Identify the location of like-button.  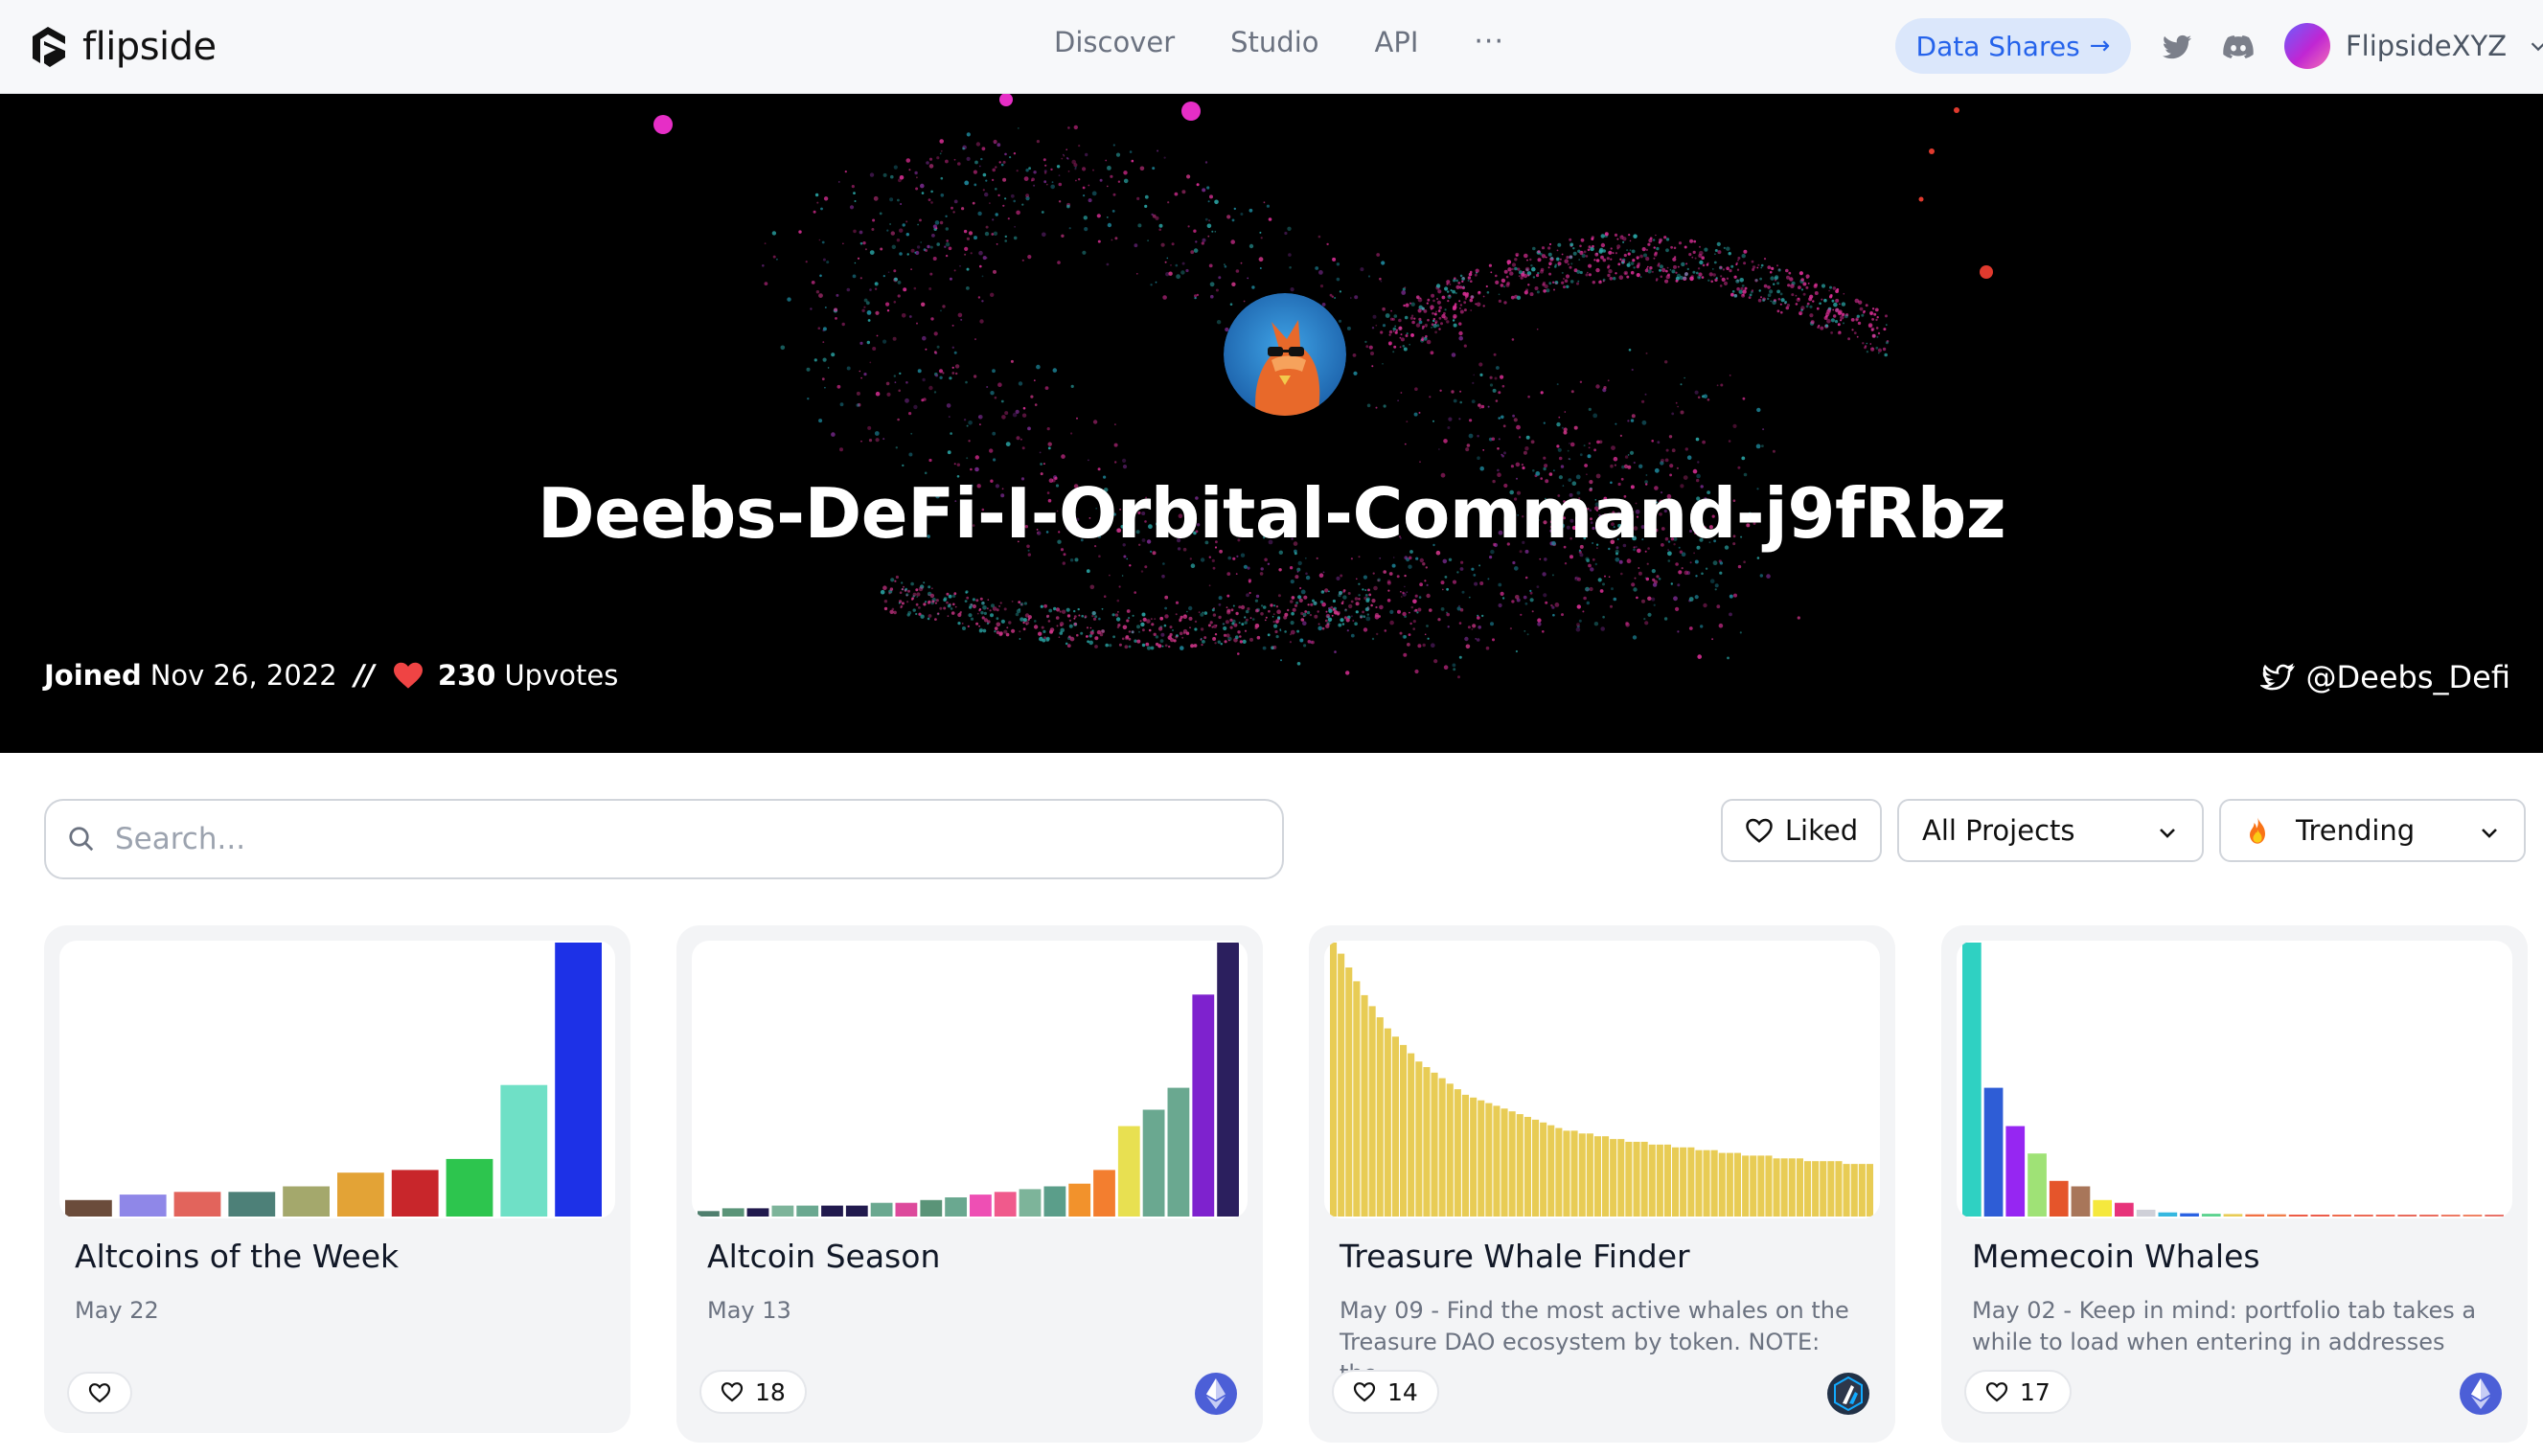
(99, 1393).